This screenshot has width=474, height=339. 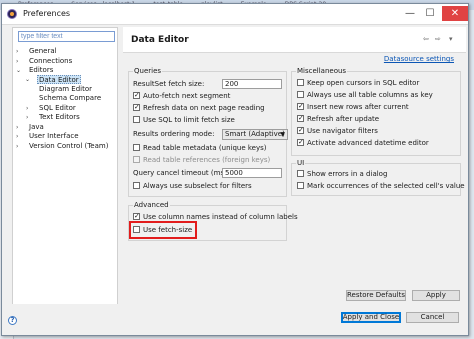 What do you see at coordinates (199, 108) in the screenshot?
I see `refresh-next-page-checkbox: ✓ Refresh data on next page reading` at bounding box center [199, 108].